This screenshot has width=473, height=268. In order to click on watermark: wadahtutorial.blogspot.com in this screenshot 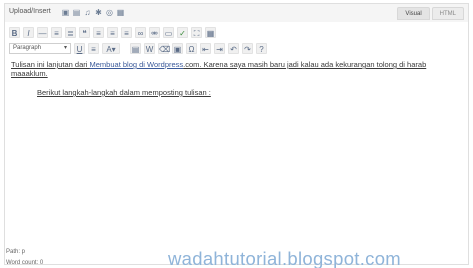, I will do `click(285, 258)`.